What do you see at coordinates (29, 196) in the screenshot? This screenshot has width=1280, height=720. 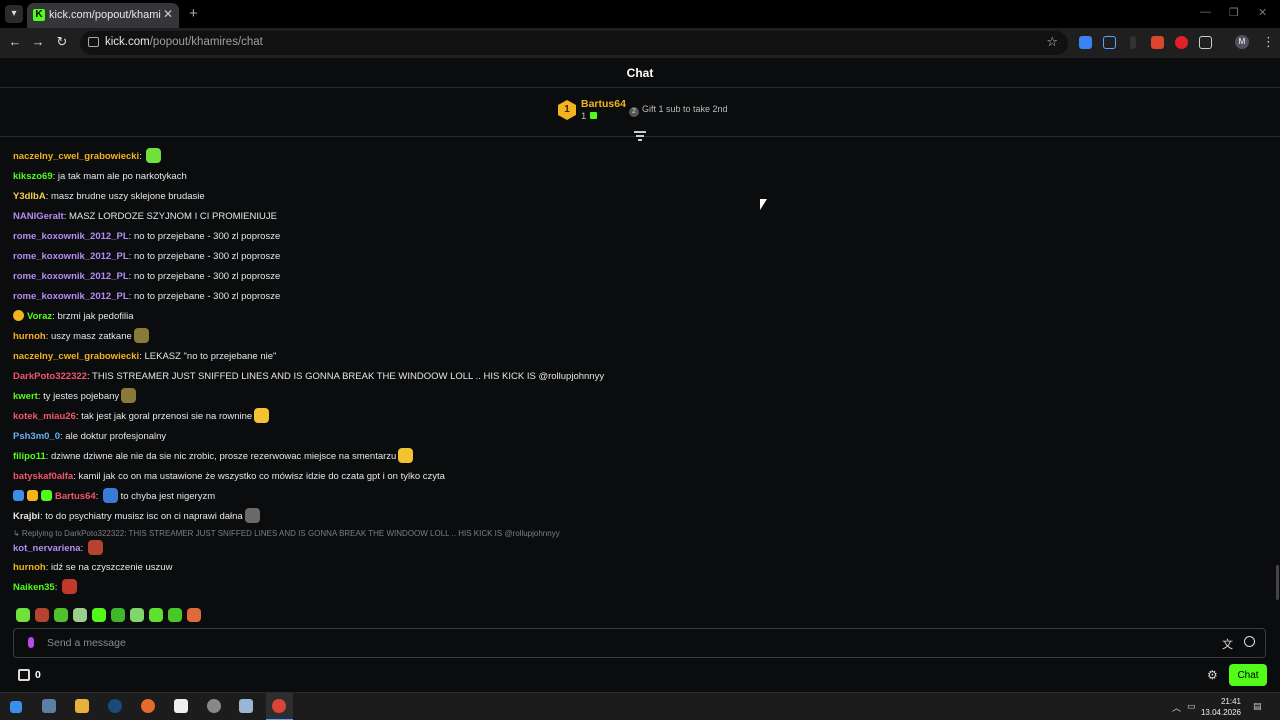 I see `message-username: Y3dlbA` at bounding box center [29, 196].